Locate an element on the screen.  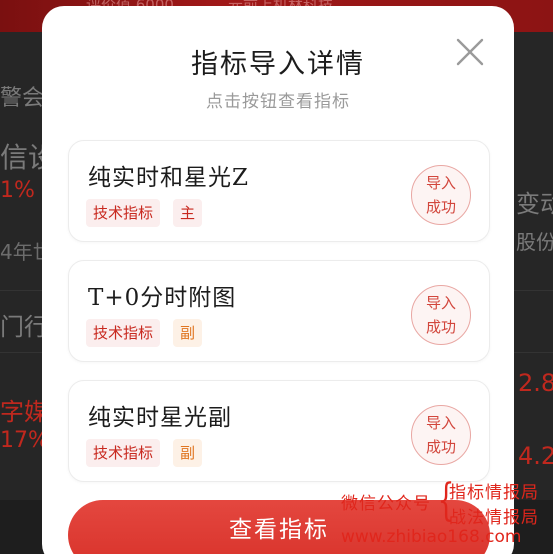
background-text: 股份设 is located at coordinates (534, 242).